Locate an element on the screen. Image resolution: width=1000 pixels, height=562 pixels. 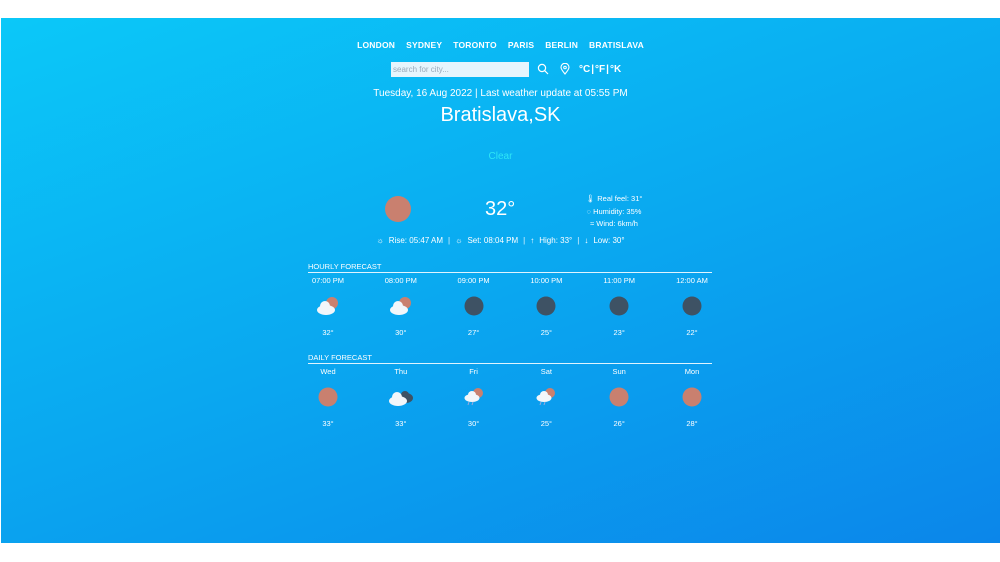
daily-forecast-item: Fri 30° is located at coordinates (474, 396).